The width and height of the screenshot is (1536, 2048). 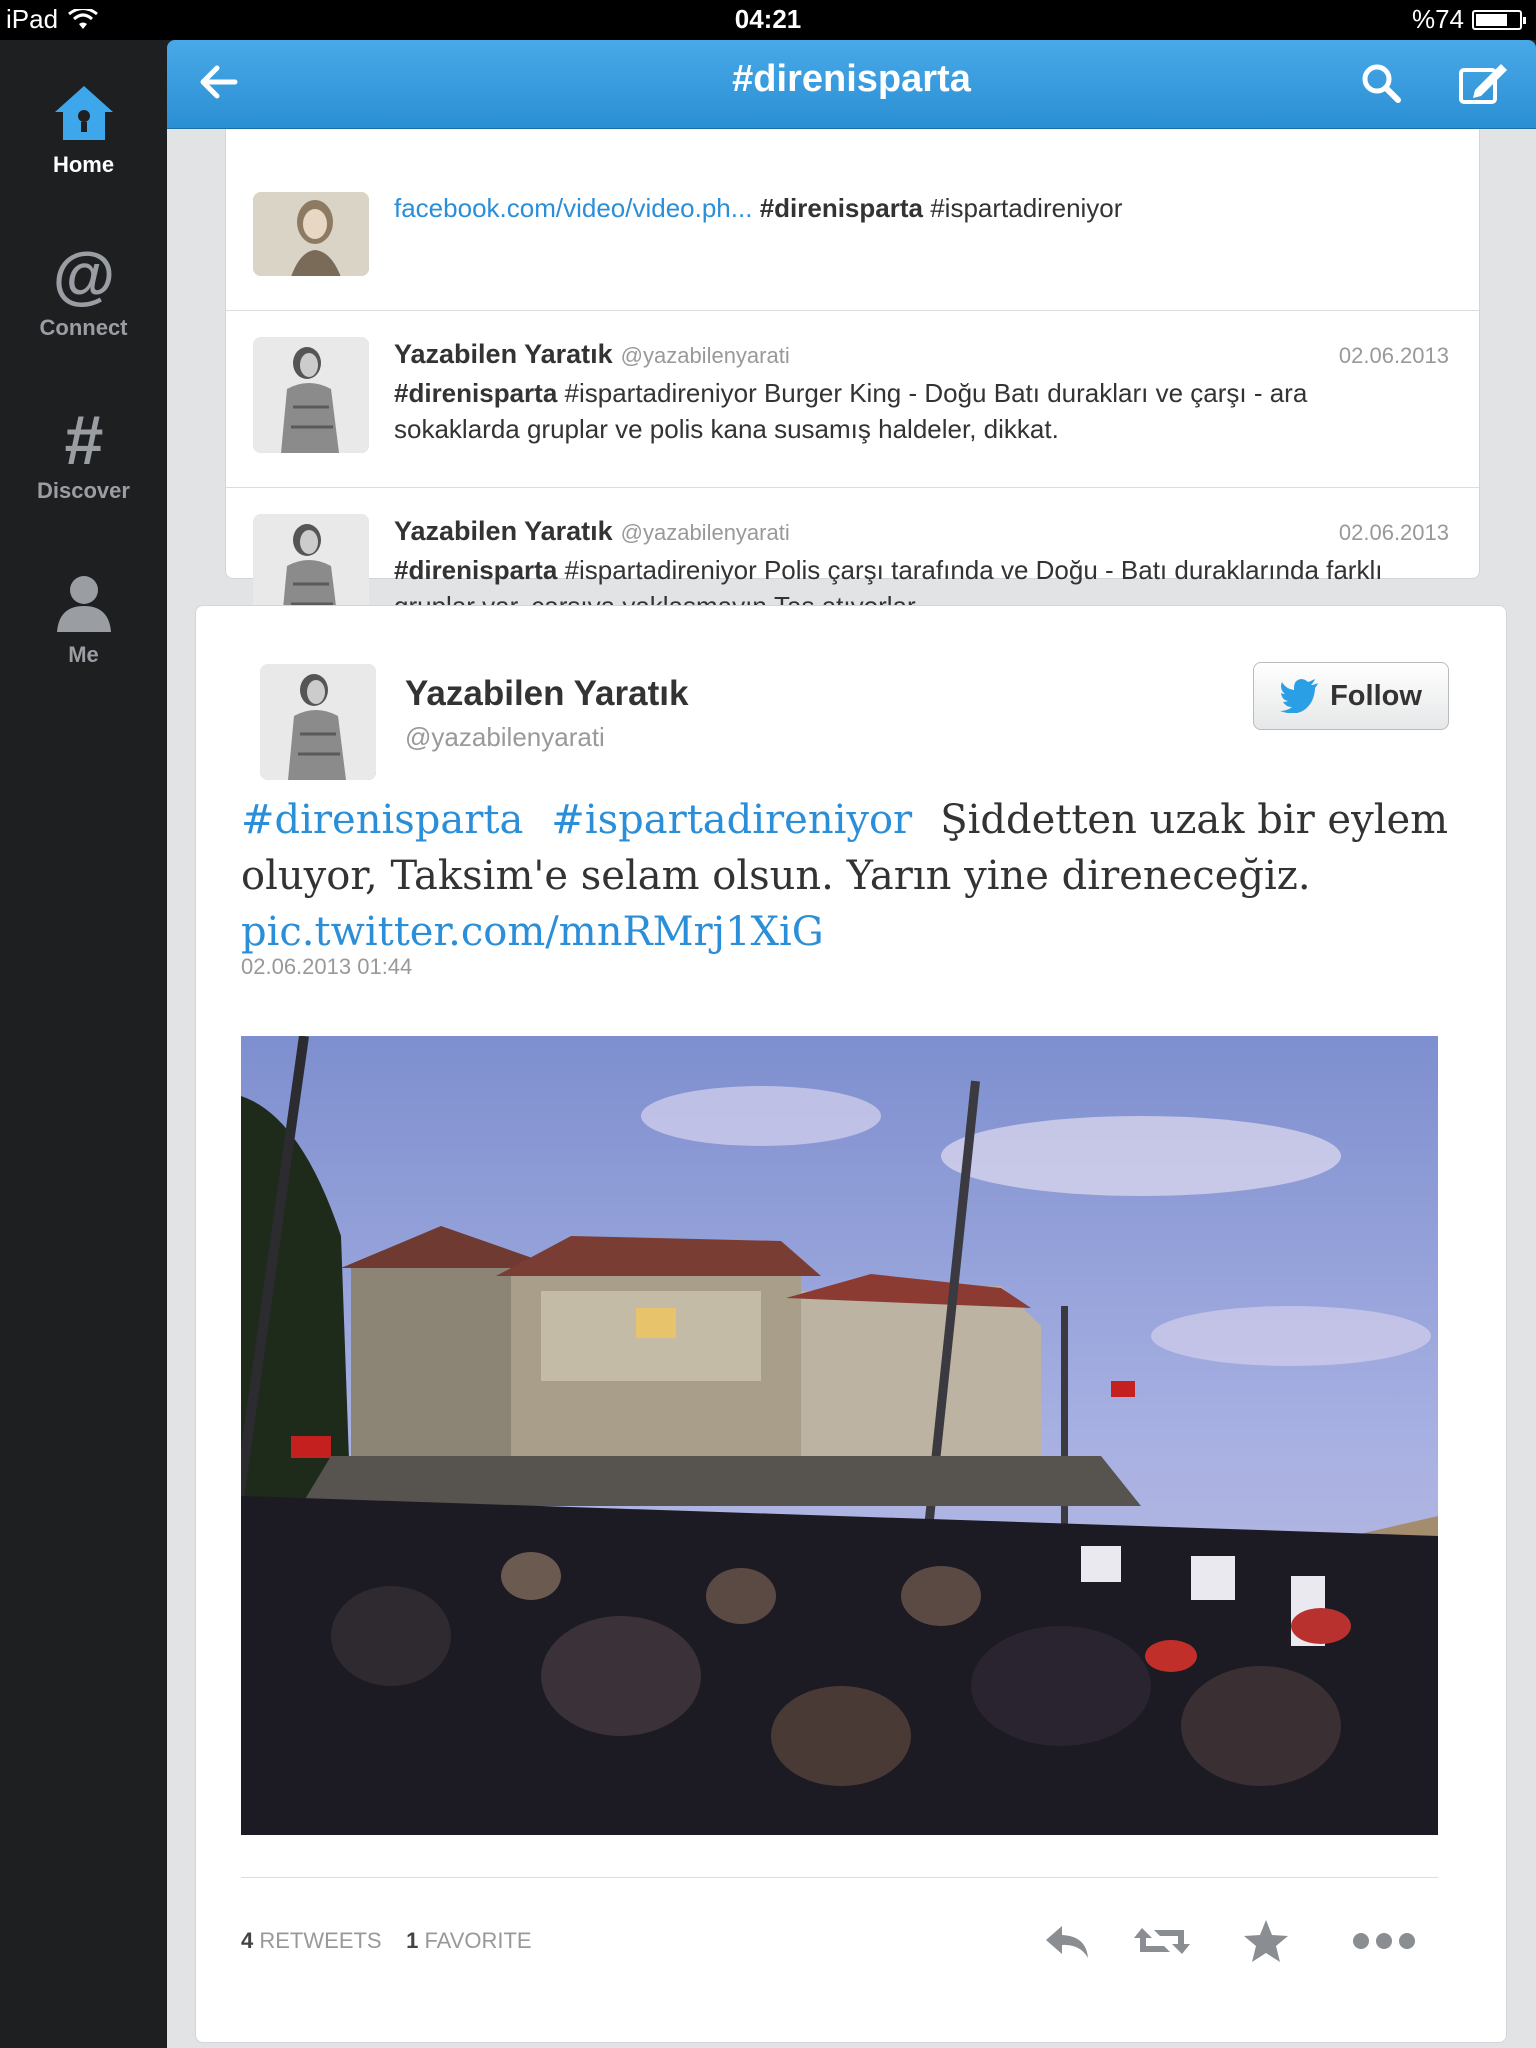 I want to click on battery-icon, so click(x=1499, y=19).